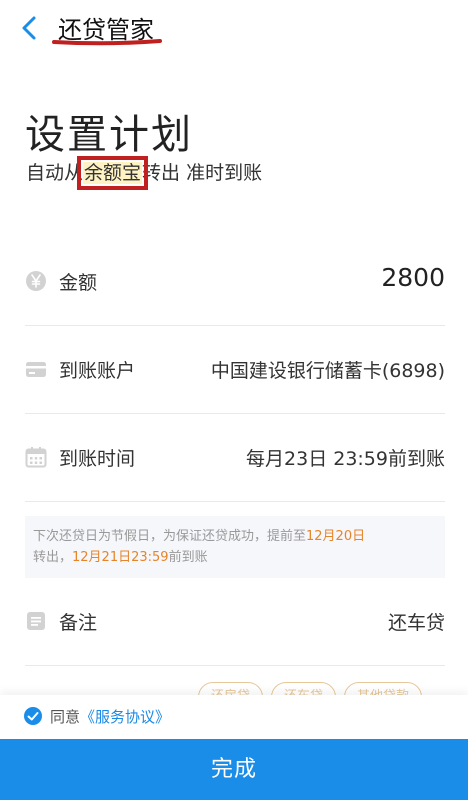  I want to click on agreement-prefix: 同意, so click(65, 717).